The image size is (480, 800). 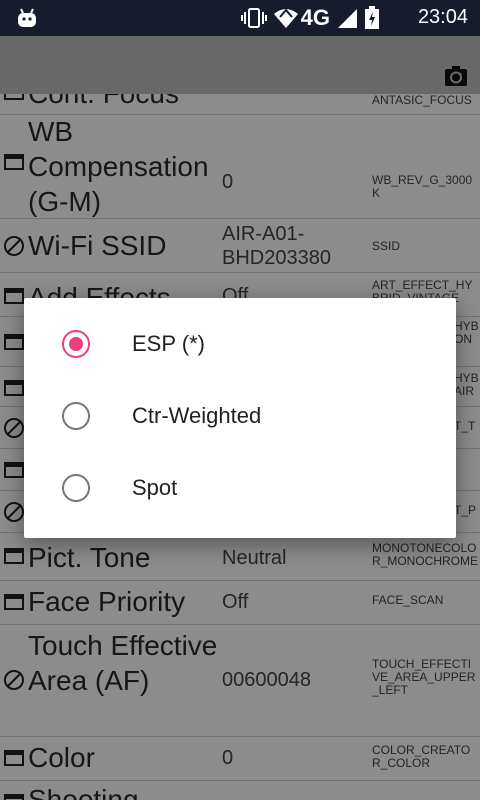 What do you see at coordinates (168, 343) in the screenshot?
I see `option-label: ESP (*)` at bounding box center [168, 343].